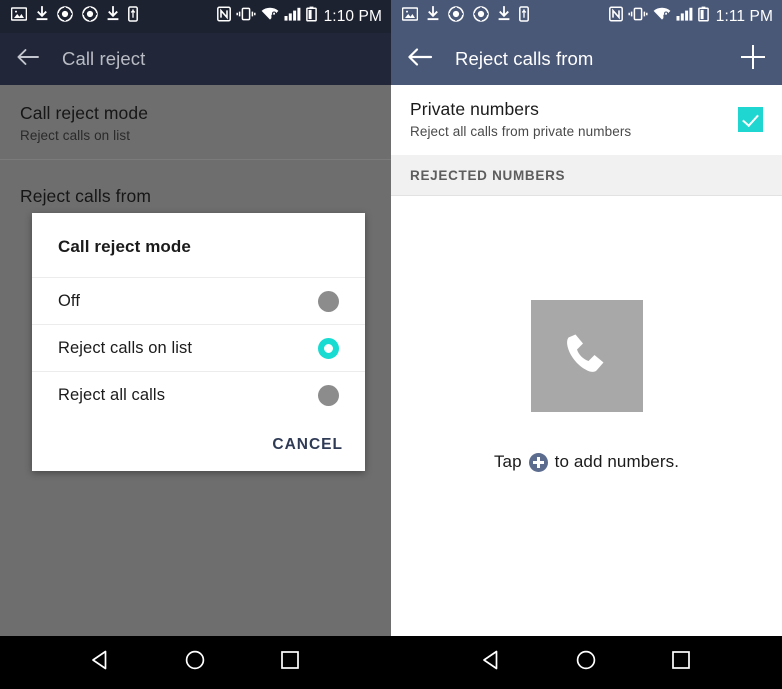  I want to click on cancel-button: CANCEL, so click(307, 445).